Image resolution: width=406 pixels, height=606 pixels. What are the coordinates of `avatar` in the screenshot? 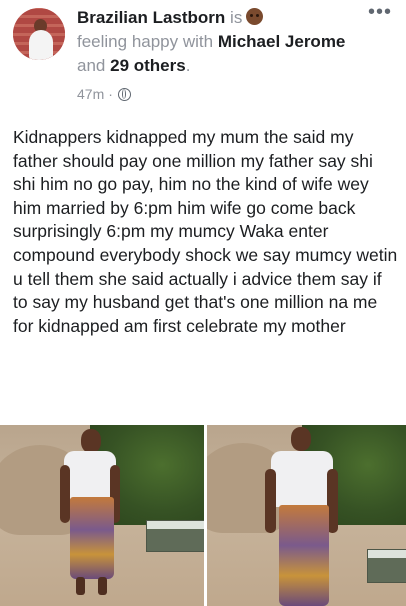 It's located at (39, 34).